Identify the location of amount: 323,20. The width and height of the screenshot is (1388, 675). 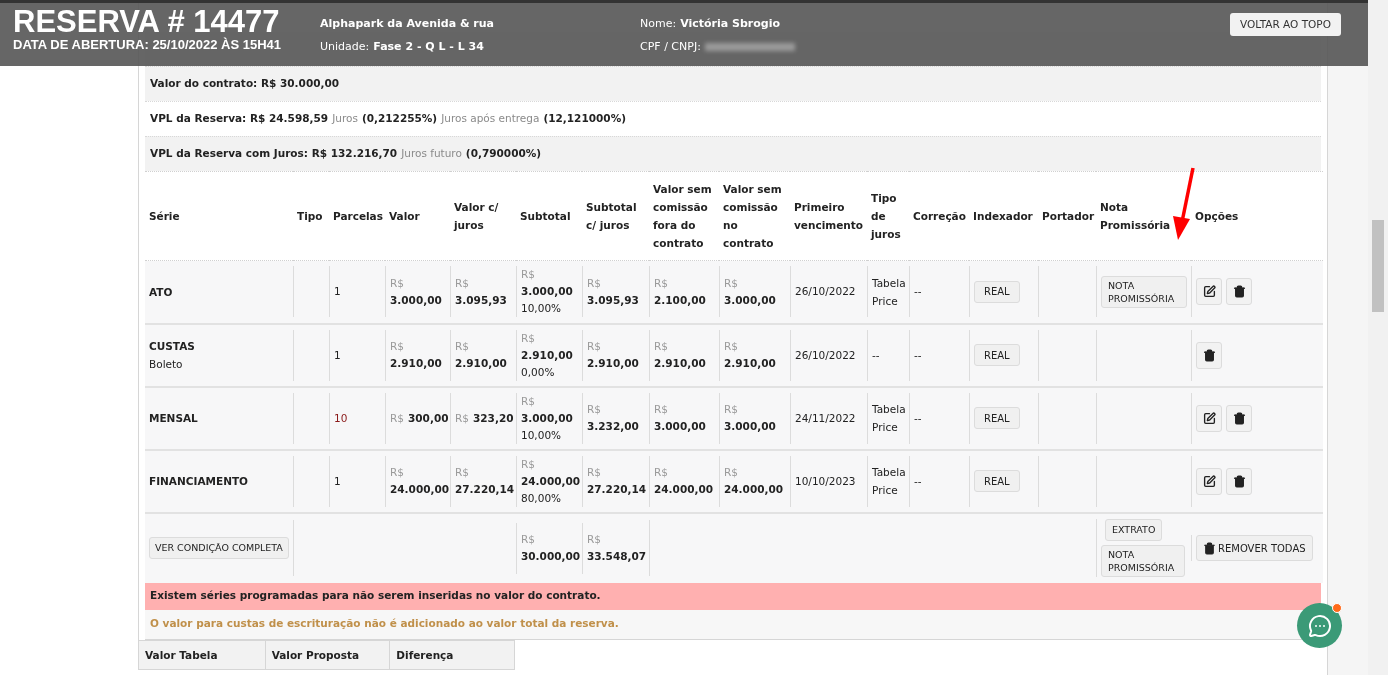
(493, 418).